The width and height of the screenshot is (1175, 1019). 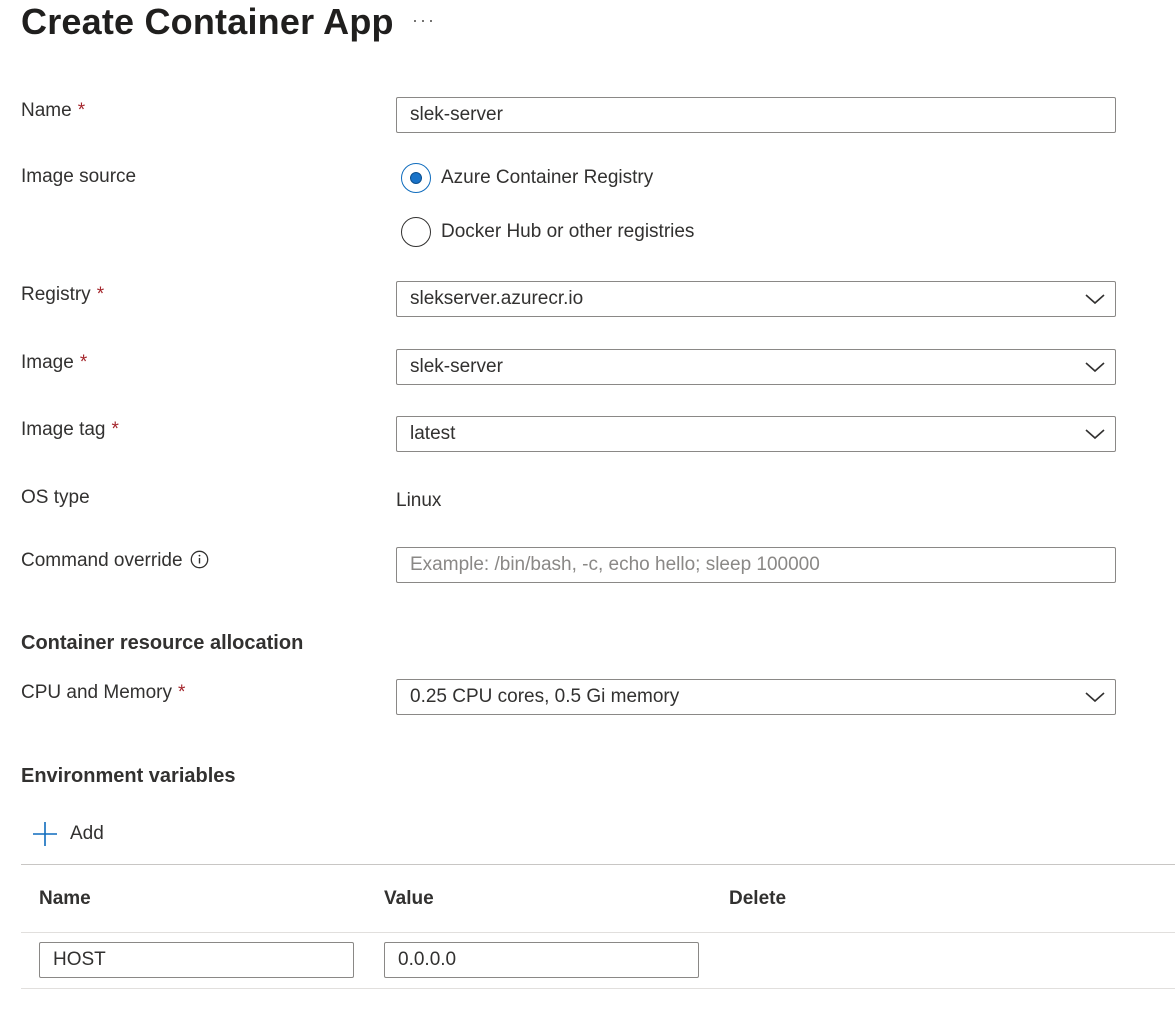 What do you see at coordinates (46, 110) in the screenshot?
I see `name-label-text: Name` at bounding box center [46, 110].